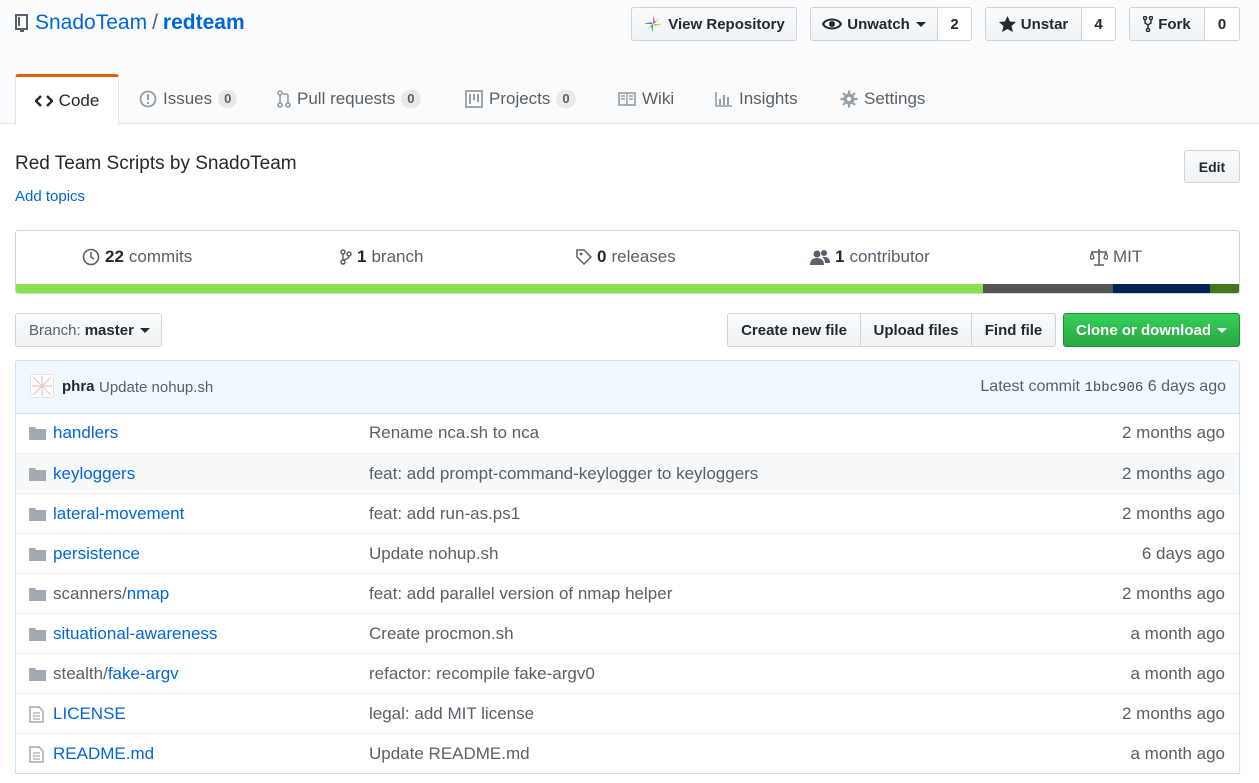 The image size is (1259, 783). I want to click on tab-code-label: Code, so click(79, 100).